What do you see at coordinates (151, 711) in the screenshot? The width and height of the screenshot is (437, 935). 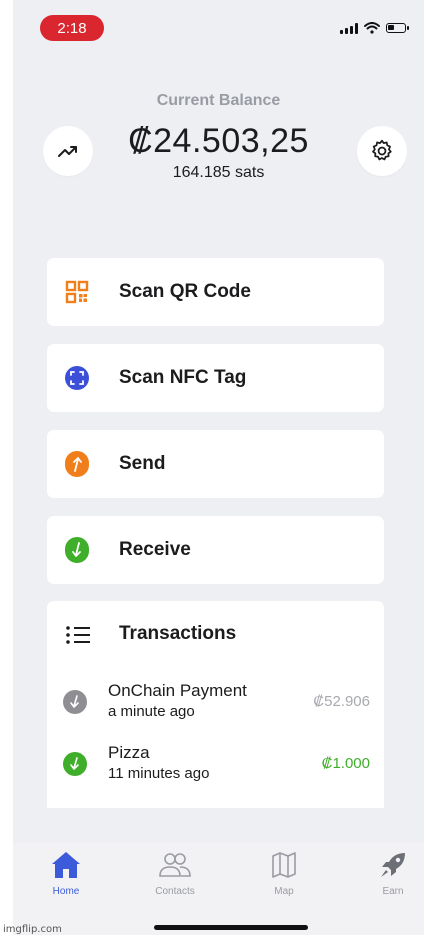 I see `transaction-time: a minute ago` at bounding box center [151, 711].